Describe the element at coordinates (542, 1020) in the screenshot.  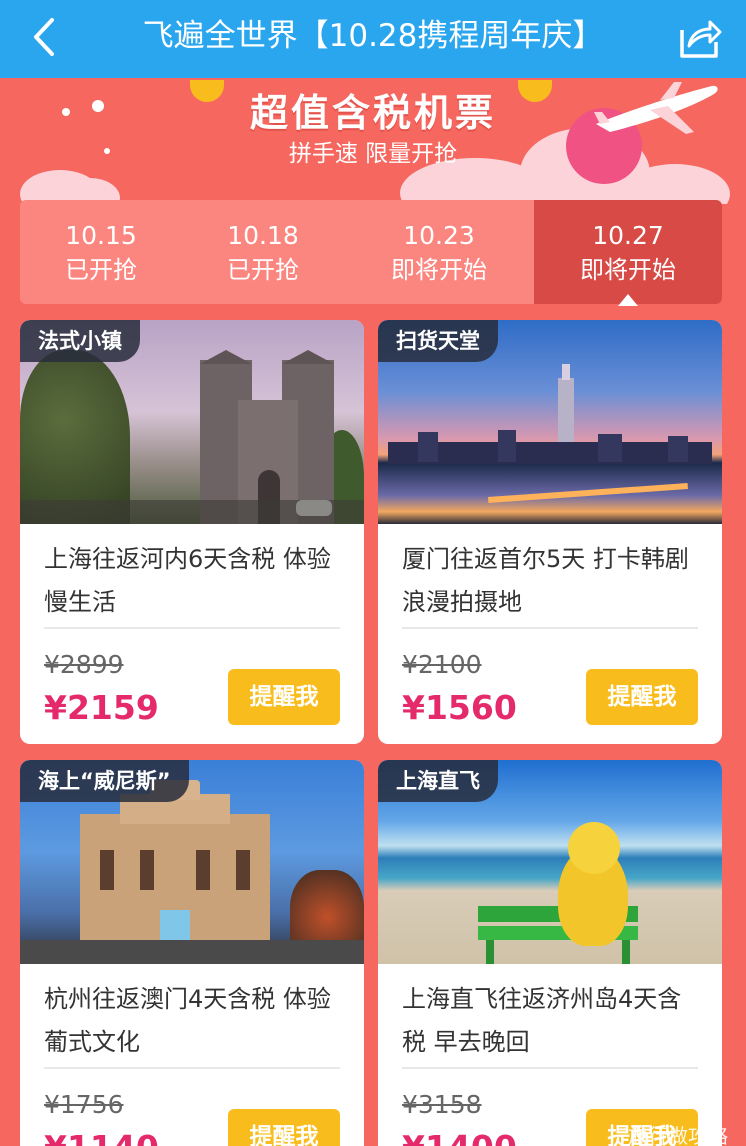
I see `card-description: 上海直飞往返济州岛4天含税 早去晚回` at that location.